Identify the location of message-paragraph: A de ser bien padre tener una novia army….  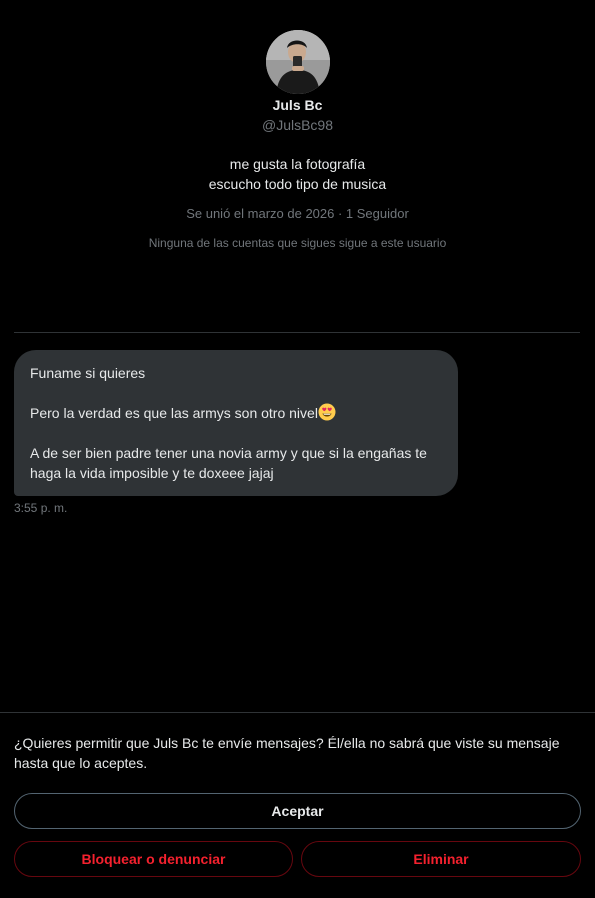
(228, 463).